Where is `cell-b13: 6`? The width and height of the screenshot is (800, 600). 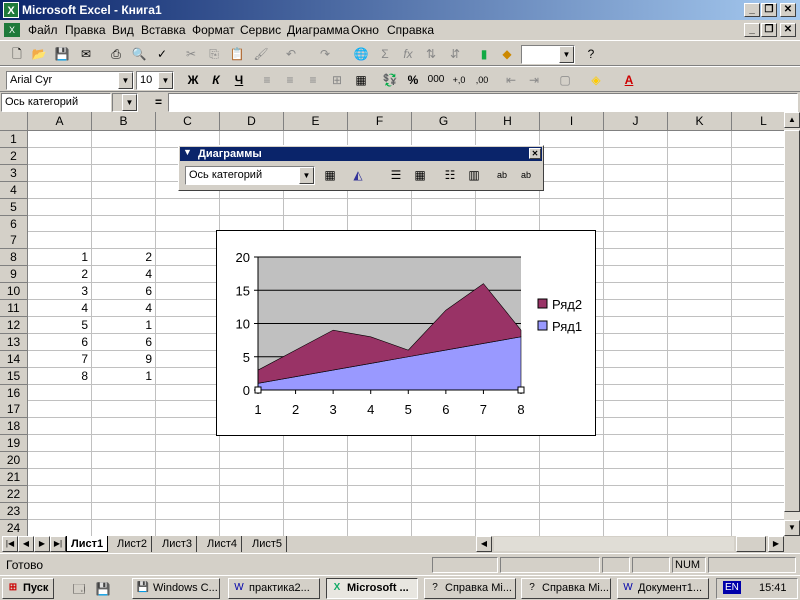 cell-b13: 6 is located at coordinates (122, 342).